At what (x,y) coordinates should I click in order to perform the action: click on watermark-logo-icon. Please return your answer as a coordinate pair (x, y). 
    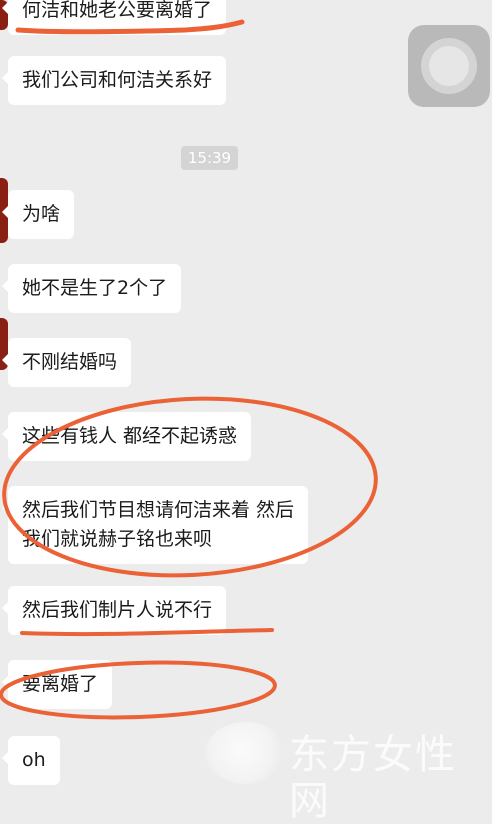
    Looking at the image, I should click on (246, 753).